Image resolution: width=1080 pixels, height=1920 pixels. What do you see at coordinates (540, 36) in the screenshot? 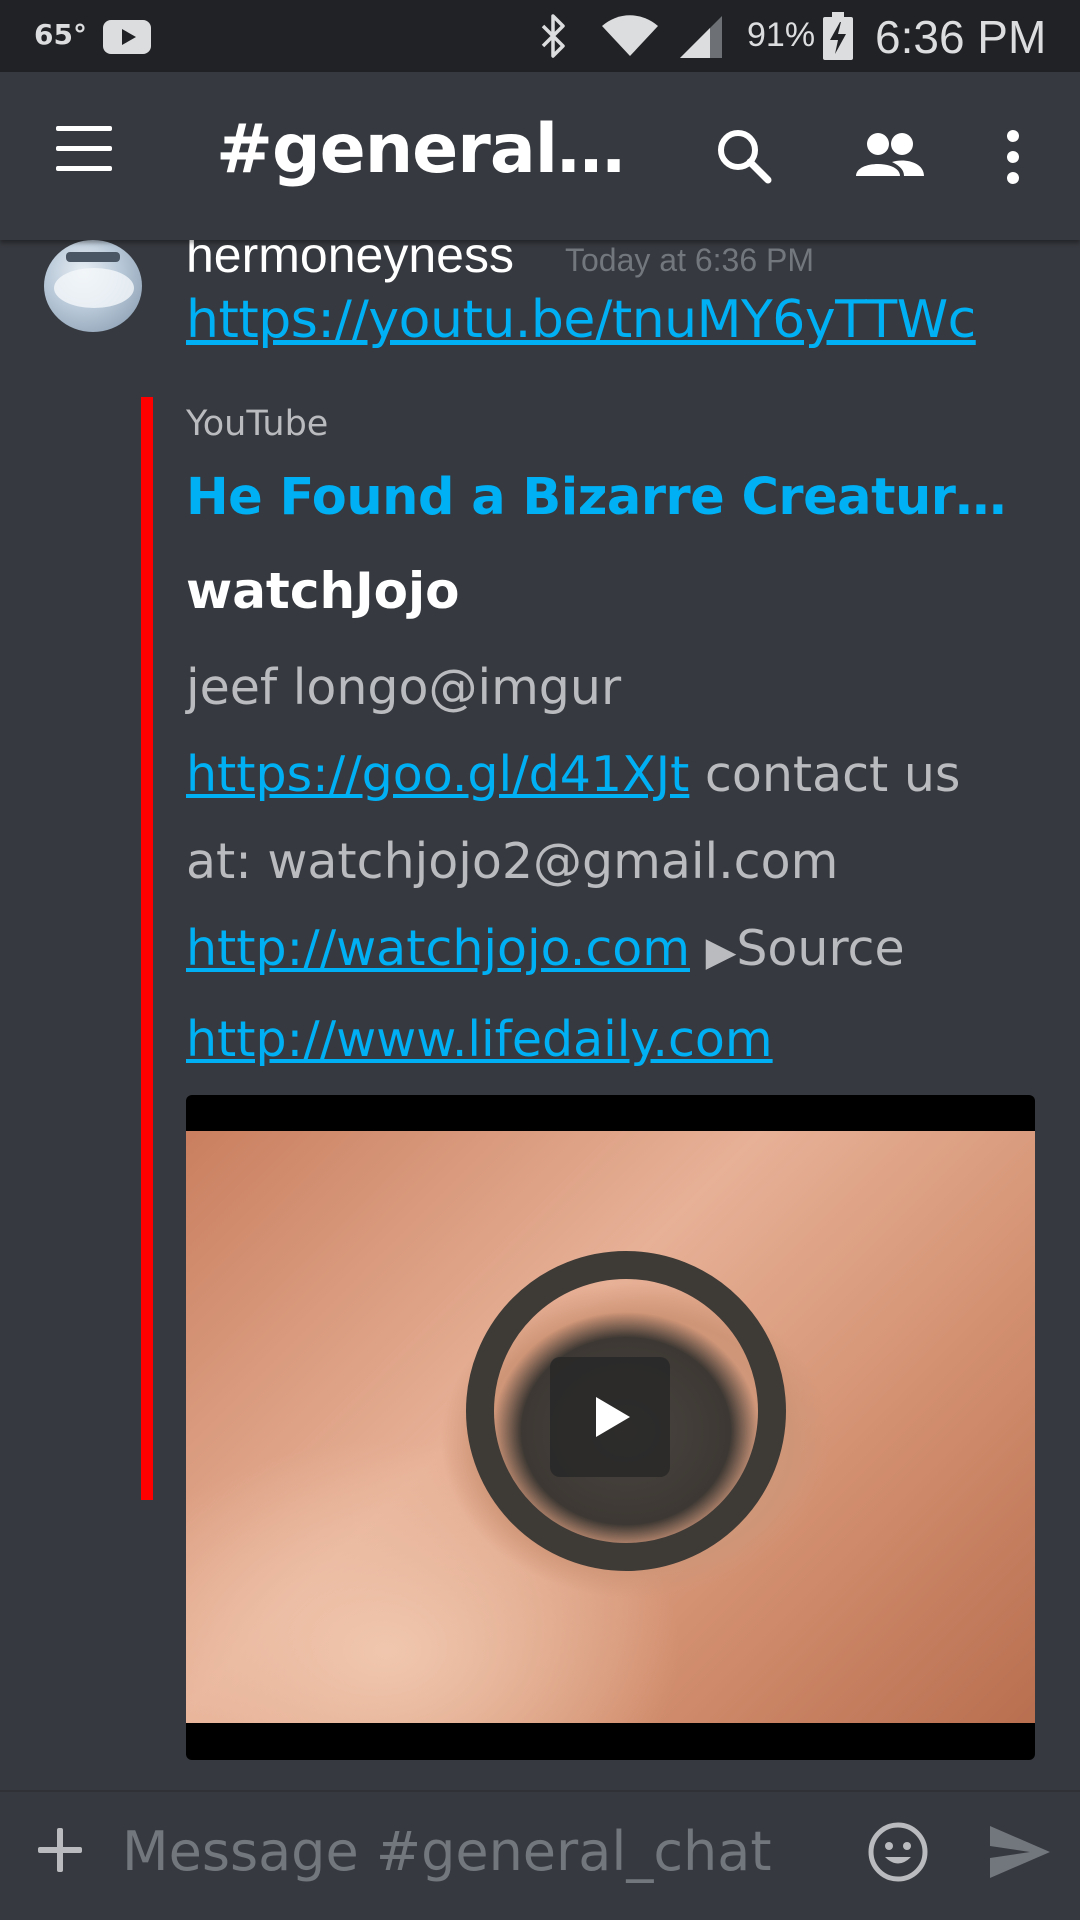
I see `status-bar: 65° 91% 6:36 PM` at bounding box center [540, 36].